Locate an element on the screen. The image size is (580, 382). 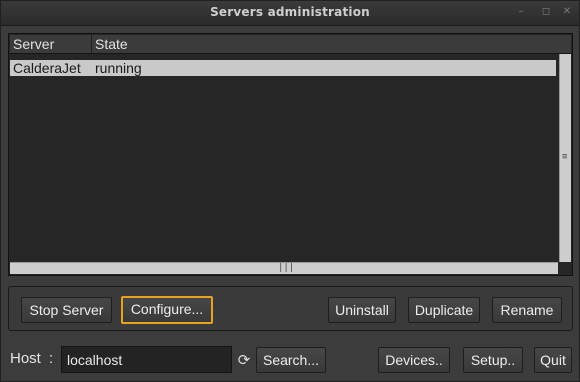
horizontal-scrollbar: ||| is located at coordinates (284, 268).